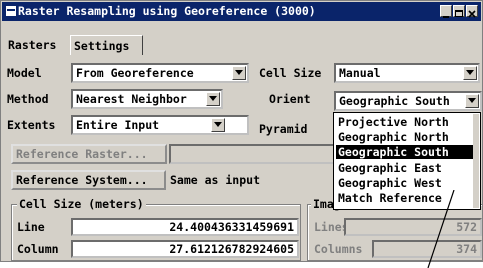  What do you see at coordinates (407, 73) in the screenshot?
I see `cell-size-select: Manual` at bounding box center [407, 73].